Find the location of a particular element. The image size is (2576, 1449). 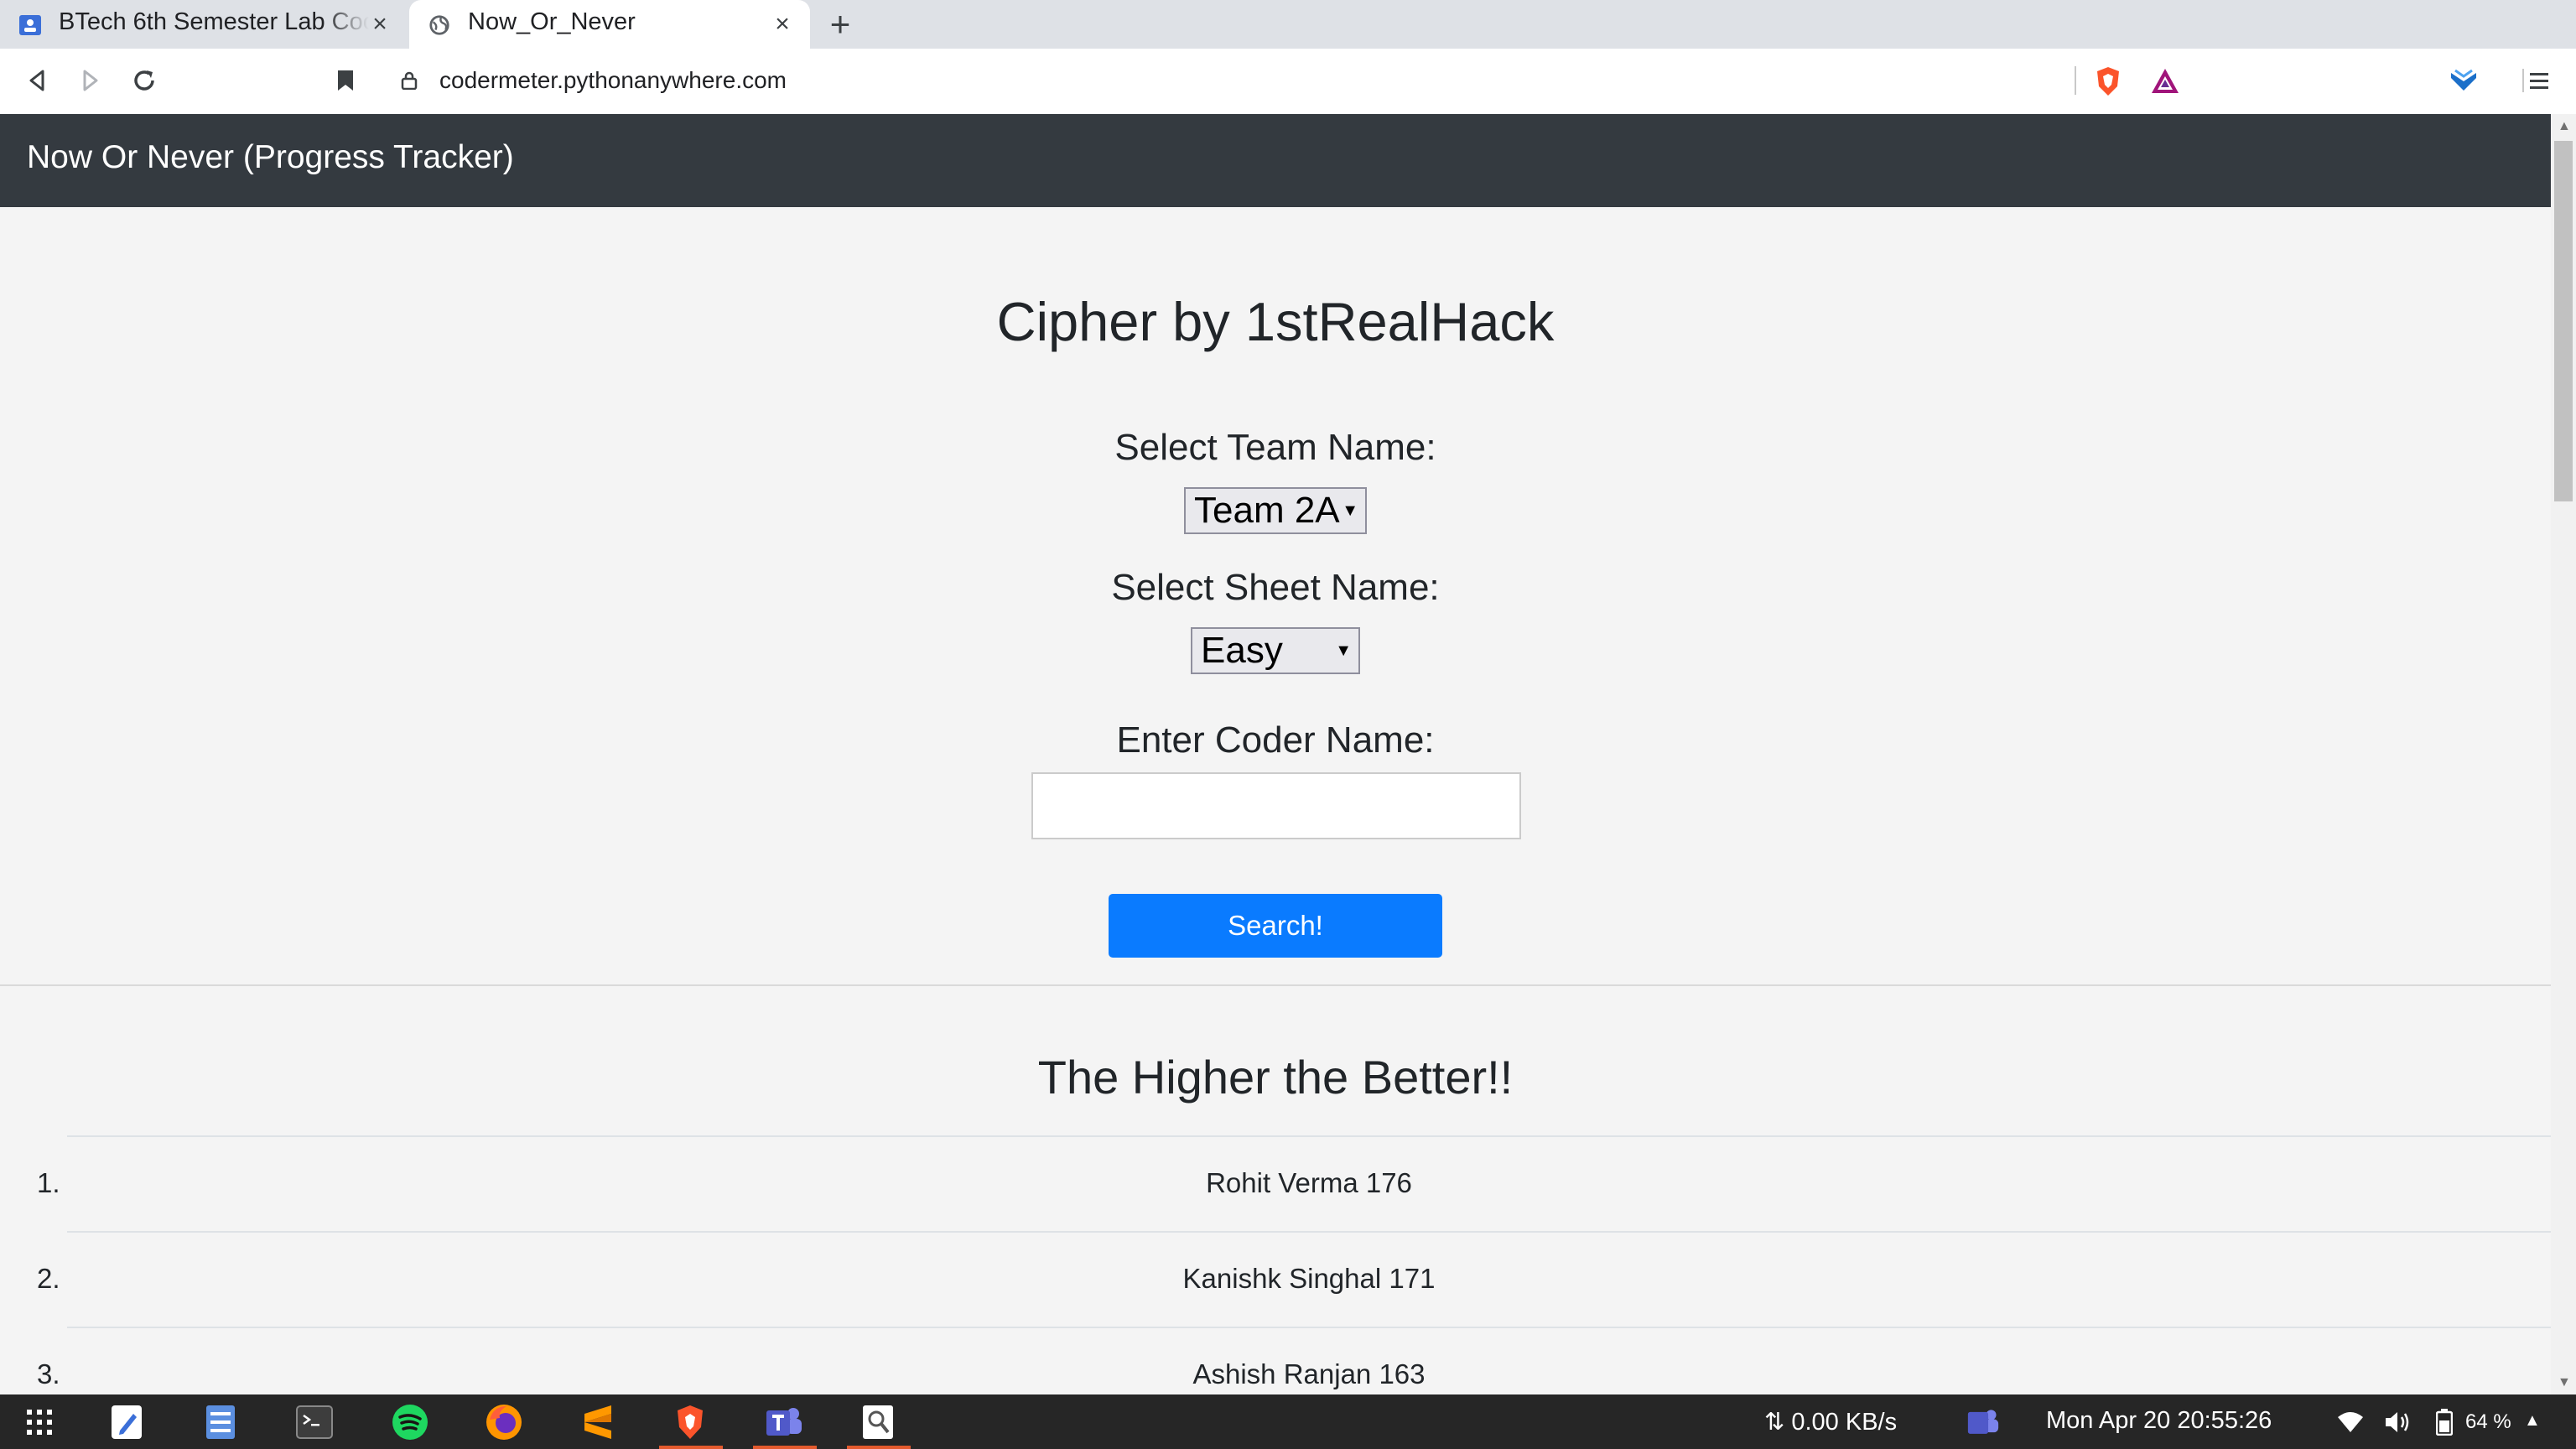

clock: Mon Apr 20 20:55:26 is located at coordinates (2159, 1421).